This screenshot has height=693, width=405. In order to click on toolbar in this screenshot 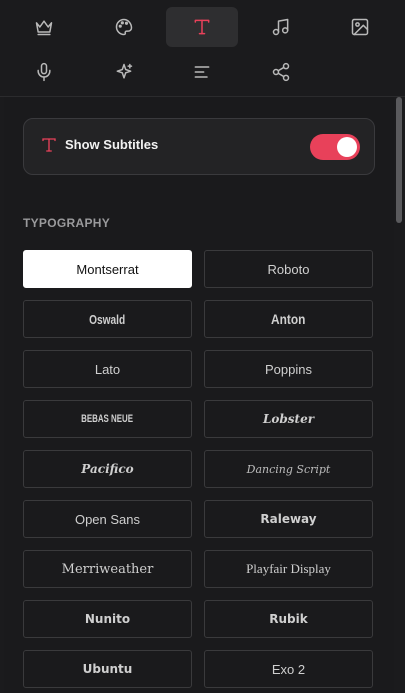, I will do `click(202, 48)`.